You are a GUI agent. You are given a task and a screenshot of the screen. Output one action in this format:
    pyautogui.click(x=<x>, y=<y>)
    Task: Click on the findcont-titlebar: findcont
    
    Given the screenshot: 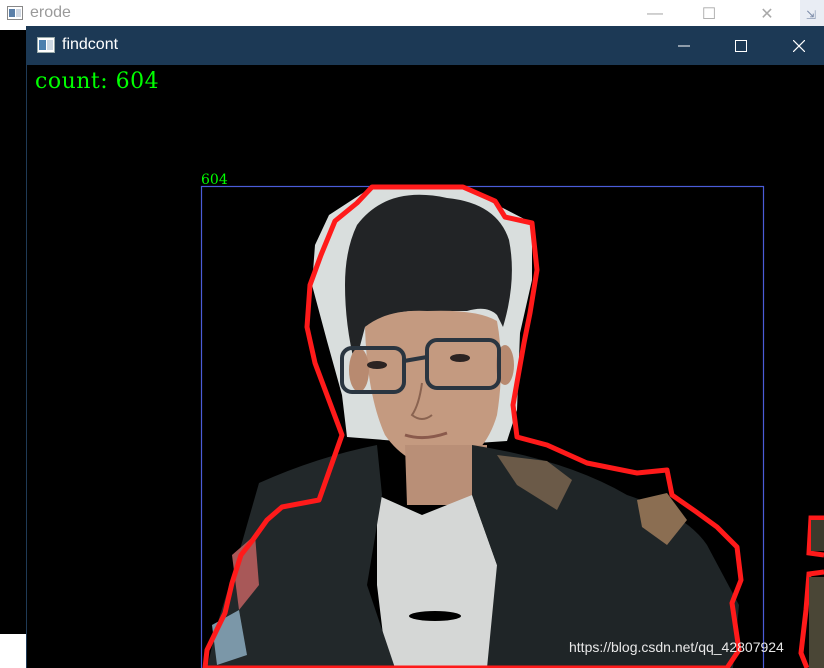 What is the action you would take?
    pyautogui.click(x=425, y=45)
    